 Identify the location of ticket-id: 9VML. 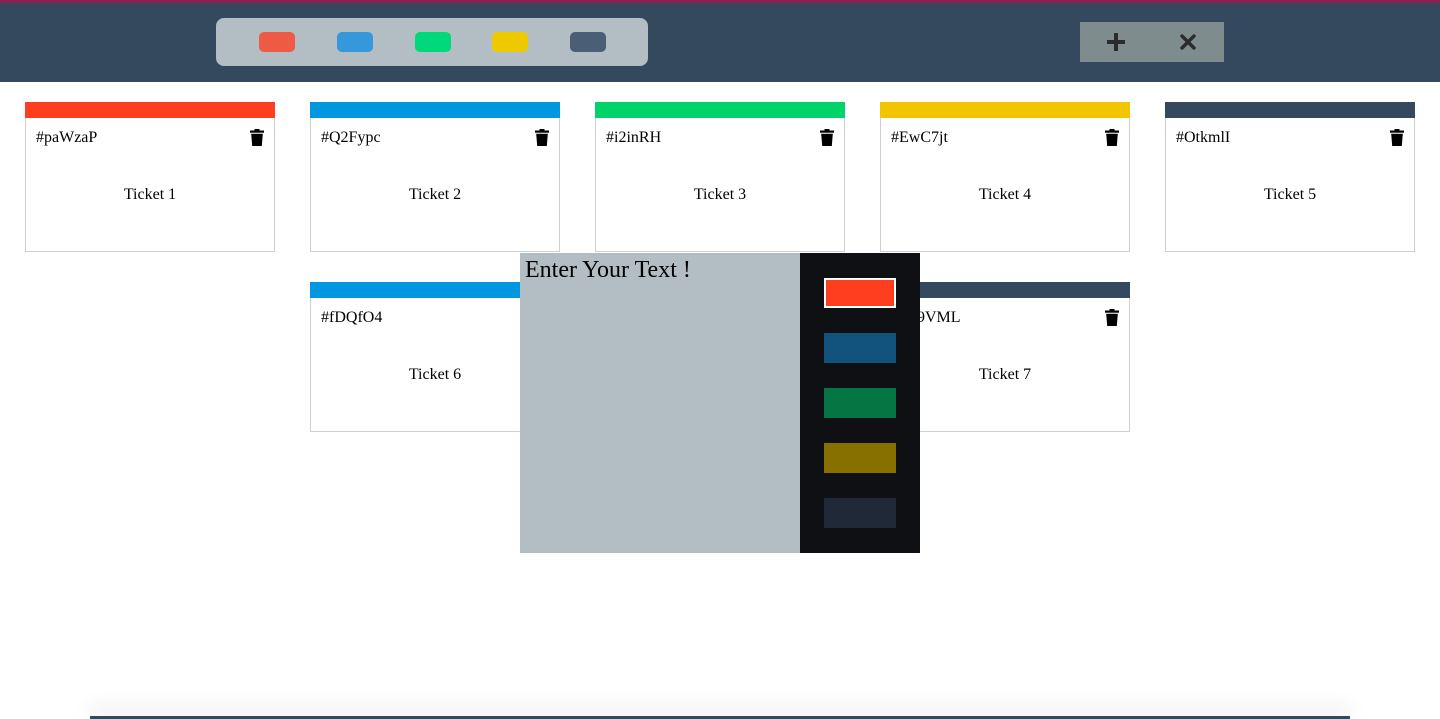
(939, 317).